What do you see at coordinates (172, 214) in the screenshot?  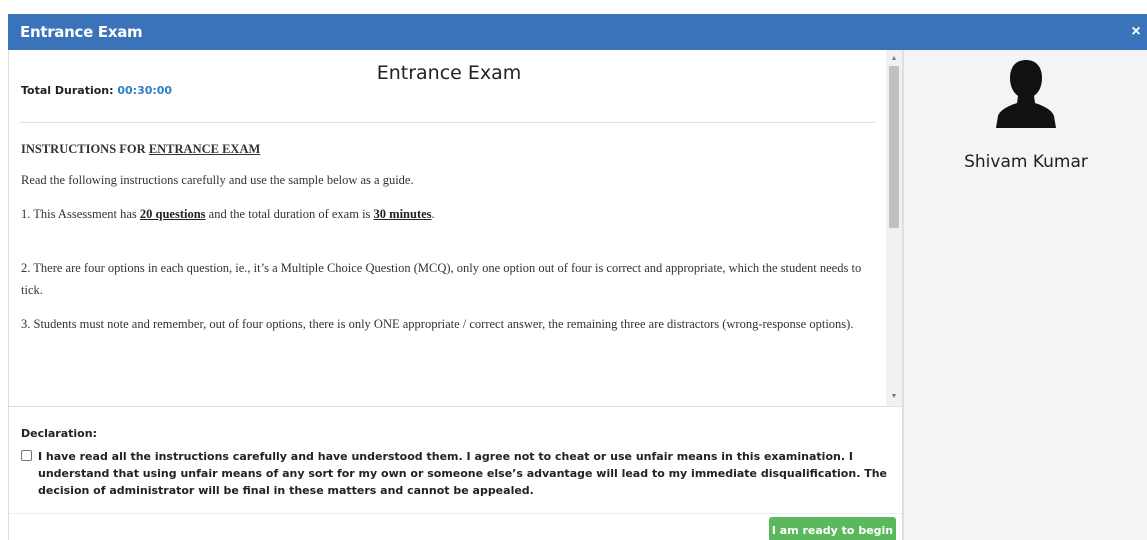 I see `question-count: 20 questions` at bounding box center [172, 214].